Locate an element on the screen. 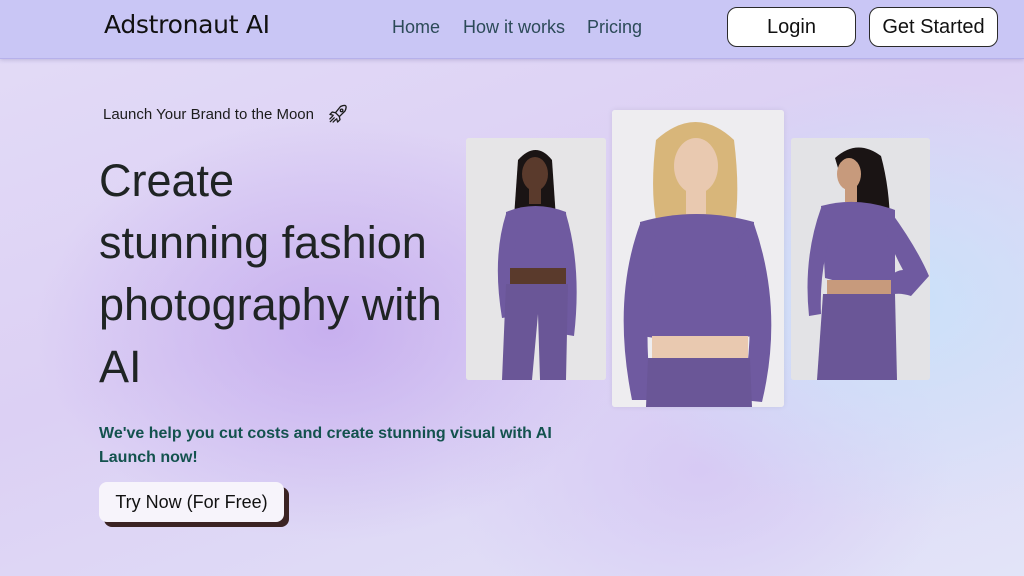 The image size is (1024, 576). subtext-line: Launch now! is located at coordinates (148, 457).